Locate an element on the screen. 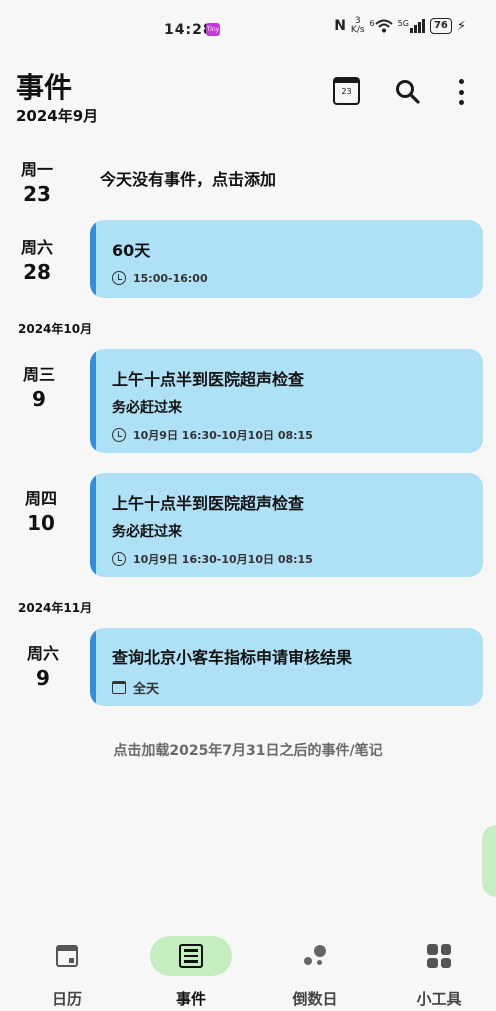  nav-label: 日历 is located at coordinates (66, 999).